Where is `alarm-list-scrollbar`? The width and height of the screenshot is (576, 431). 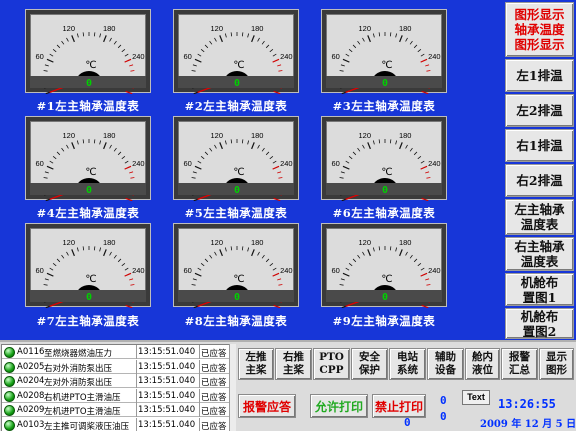
alarm-list-scrollbar is located at coordinates (232, 387).